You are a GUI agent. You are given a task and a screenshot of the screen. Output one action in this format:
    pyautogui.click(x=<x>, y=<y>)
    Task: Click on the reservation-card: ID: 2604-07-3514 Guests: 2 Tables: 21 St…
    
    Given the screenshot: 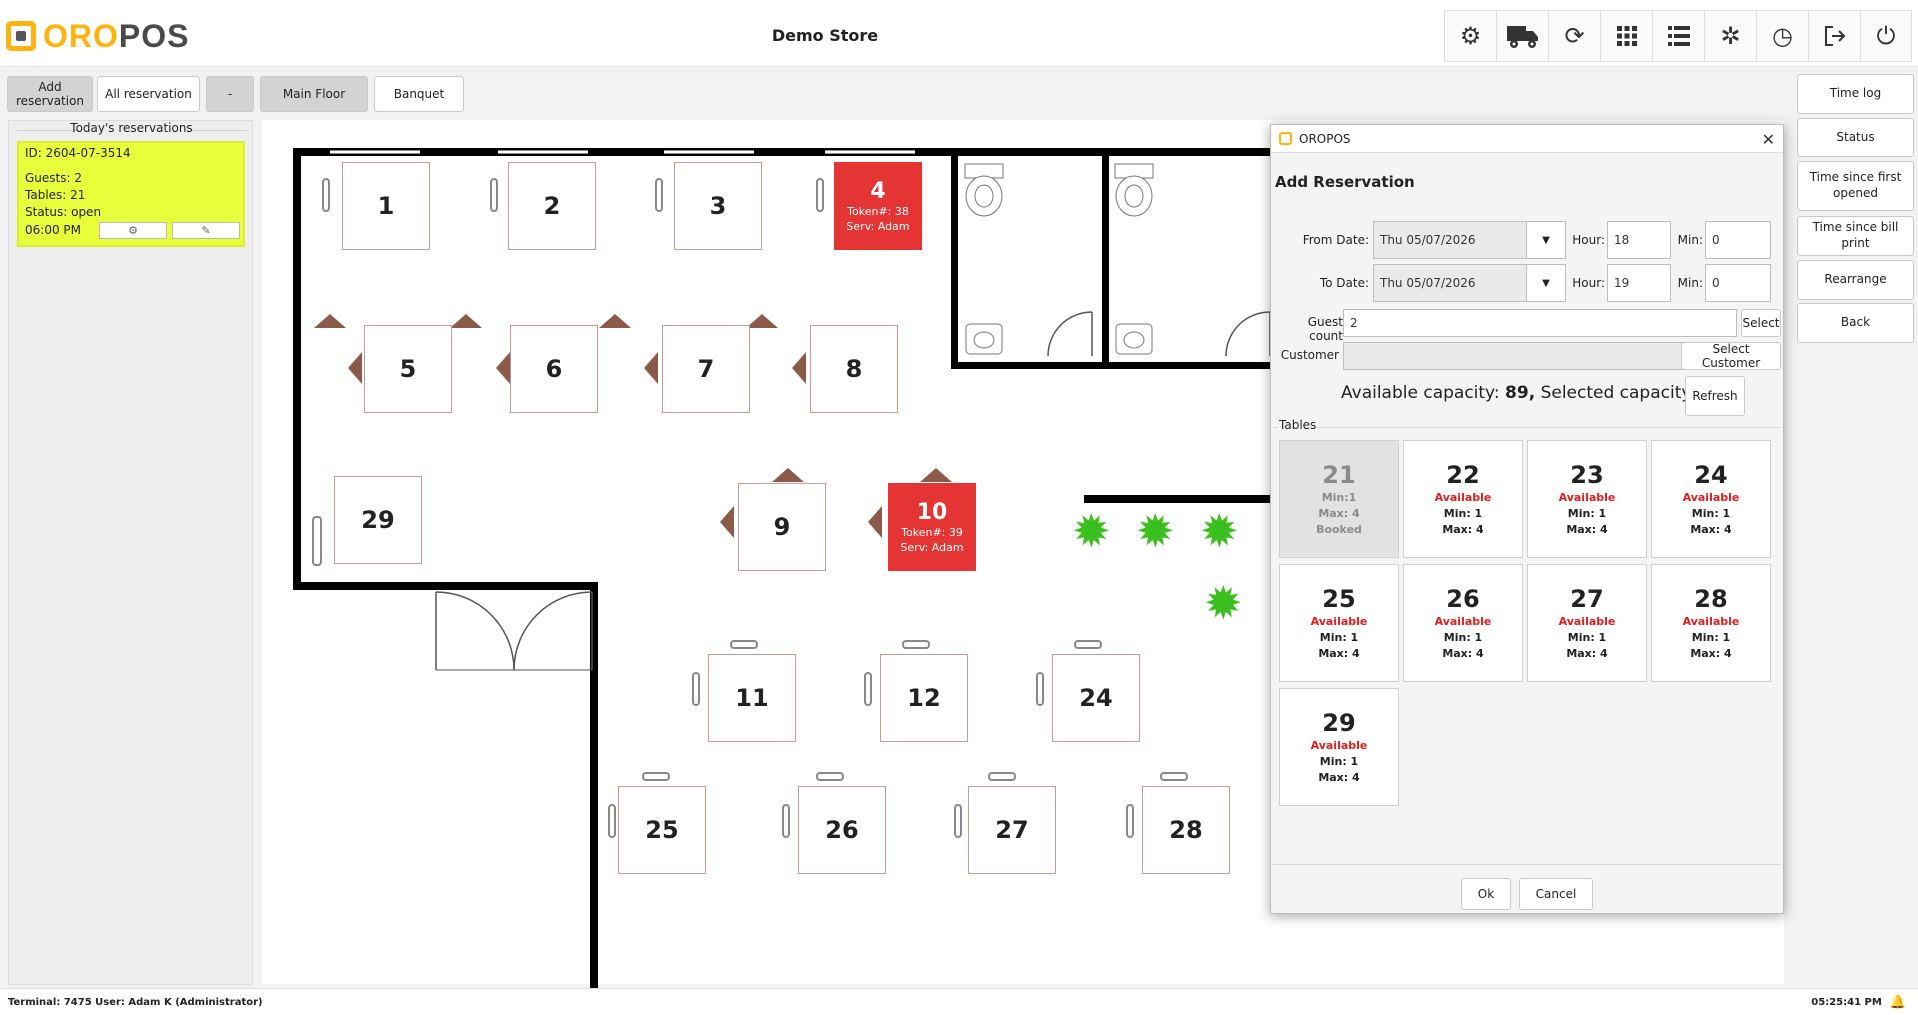 What is the action you would take?
    pyautogui.click(x=131, y=194)
    